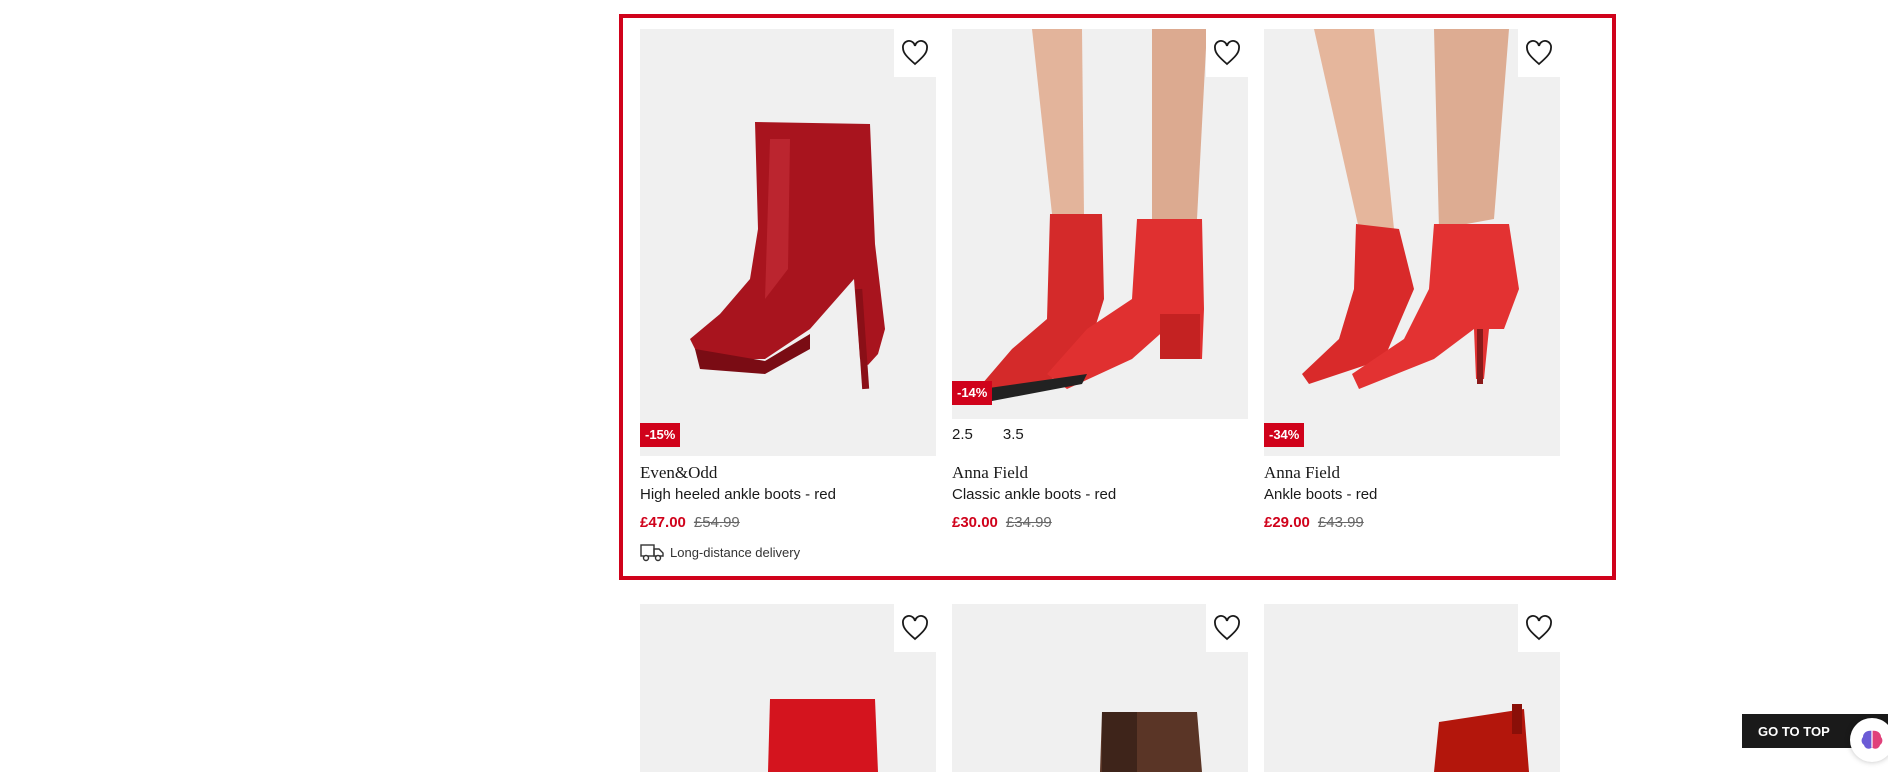  I want to click on red-suede-block-boots-image, so click(1094, 215).